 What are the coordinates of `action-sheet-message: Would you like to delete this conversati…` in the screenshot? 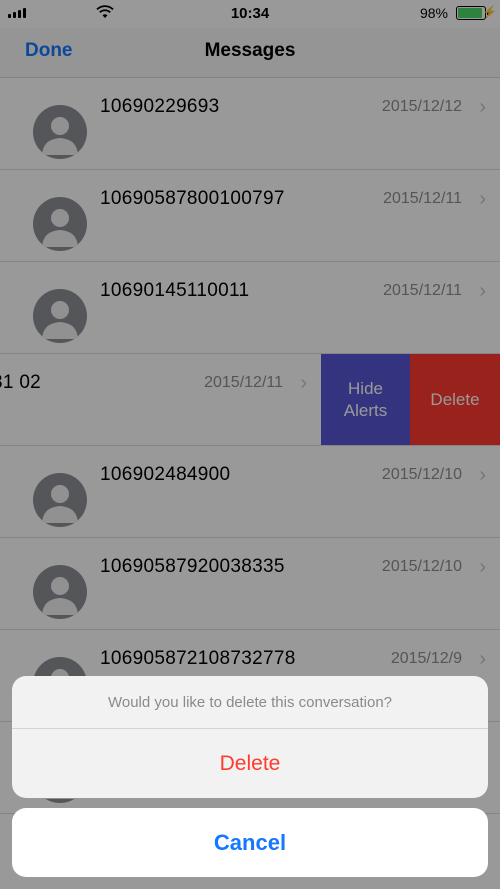 It's located at (250, 702).